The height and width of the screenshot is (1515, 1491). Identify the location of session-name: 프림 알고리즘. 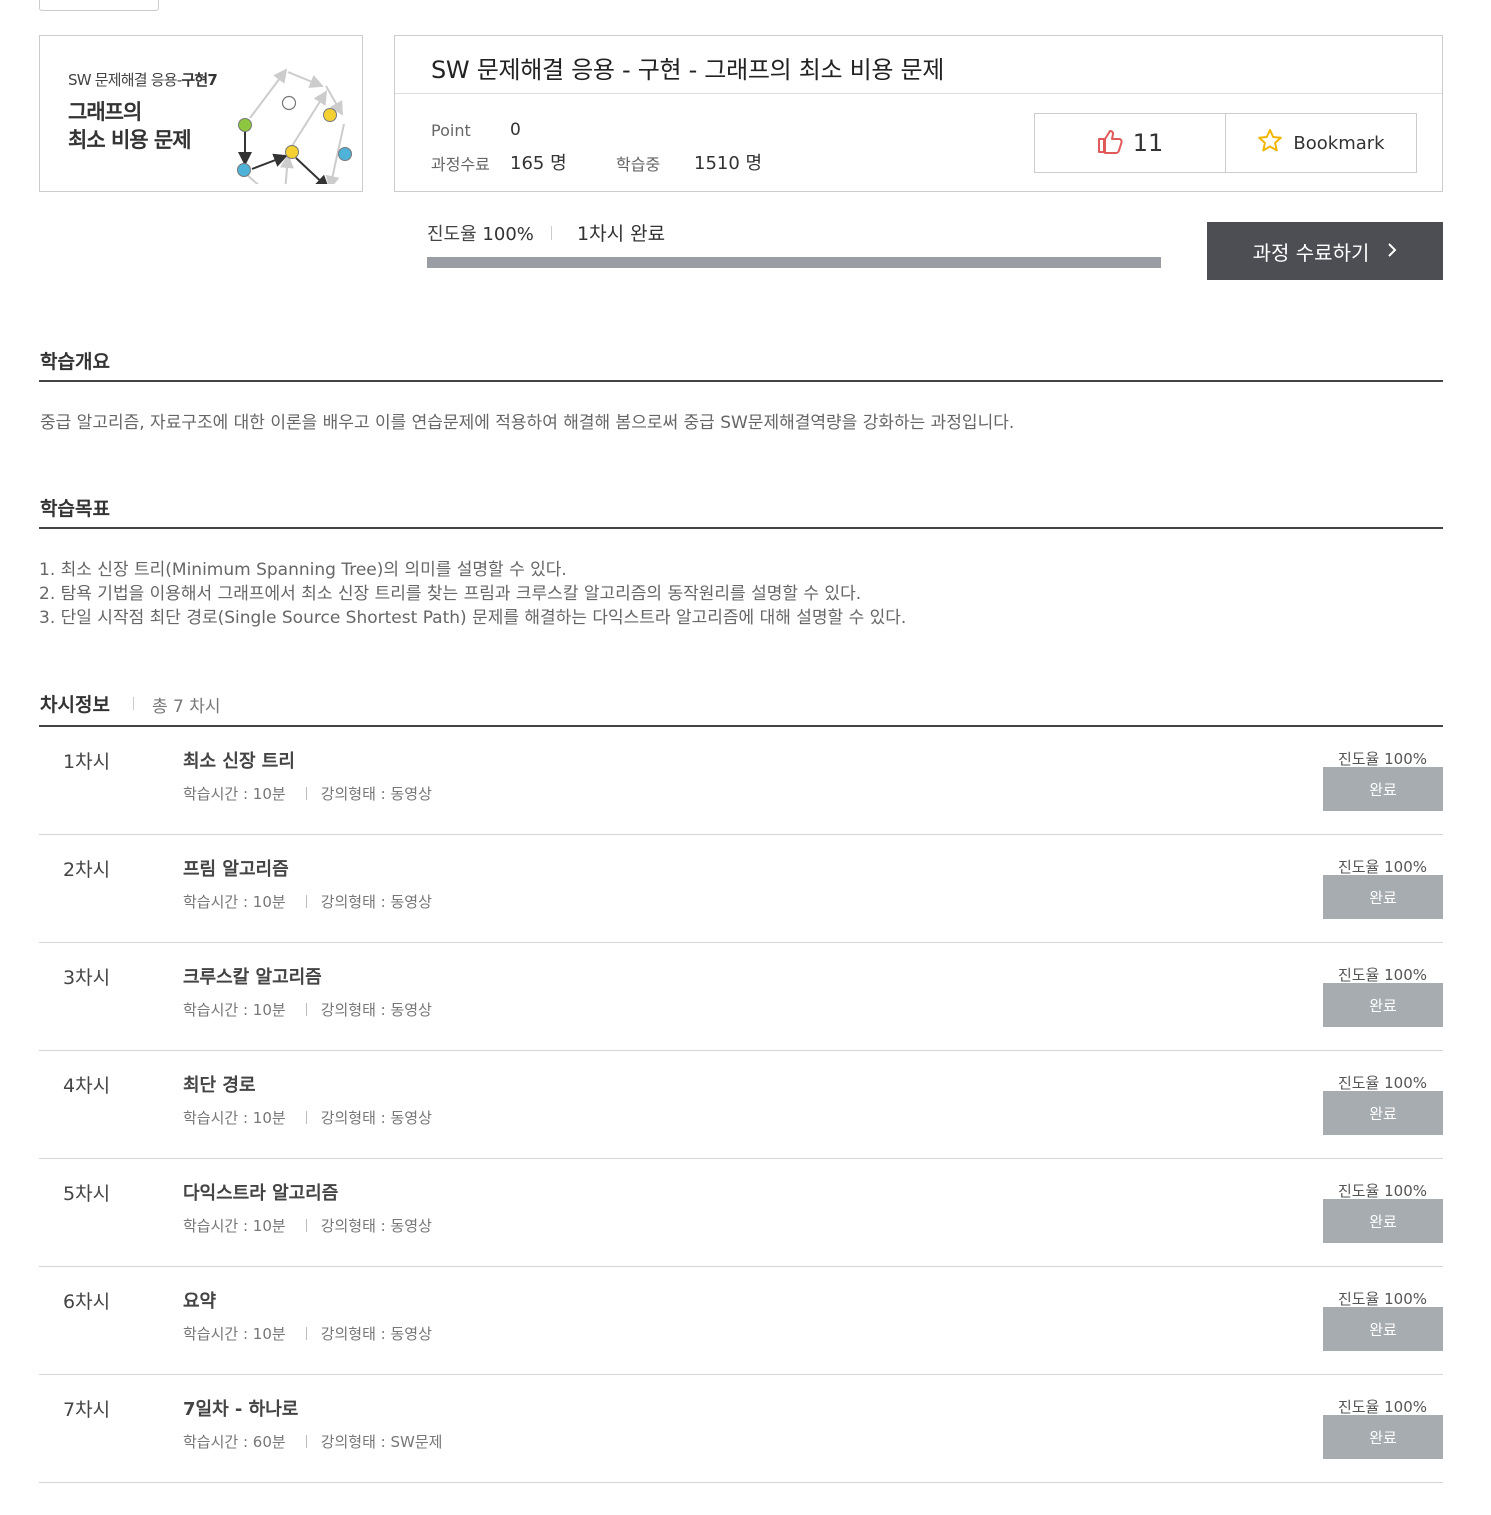
(236, 868).